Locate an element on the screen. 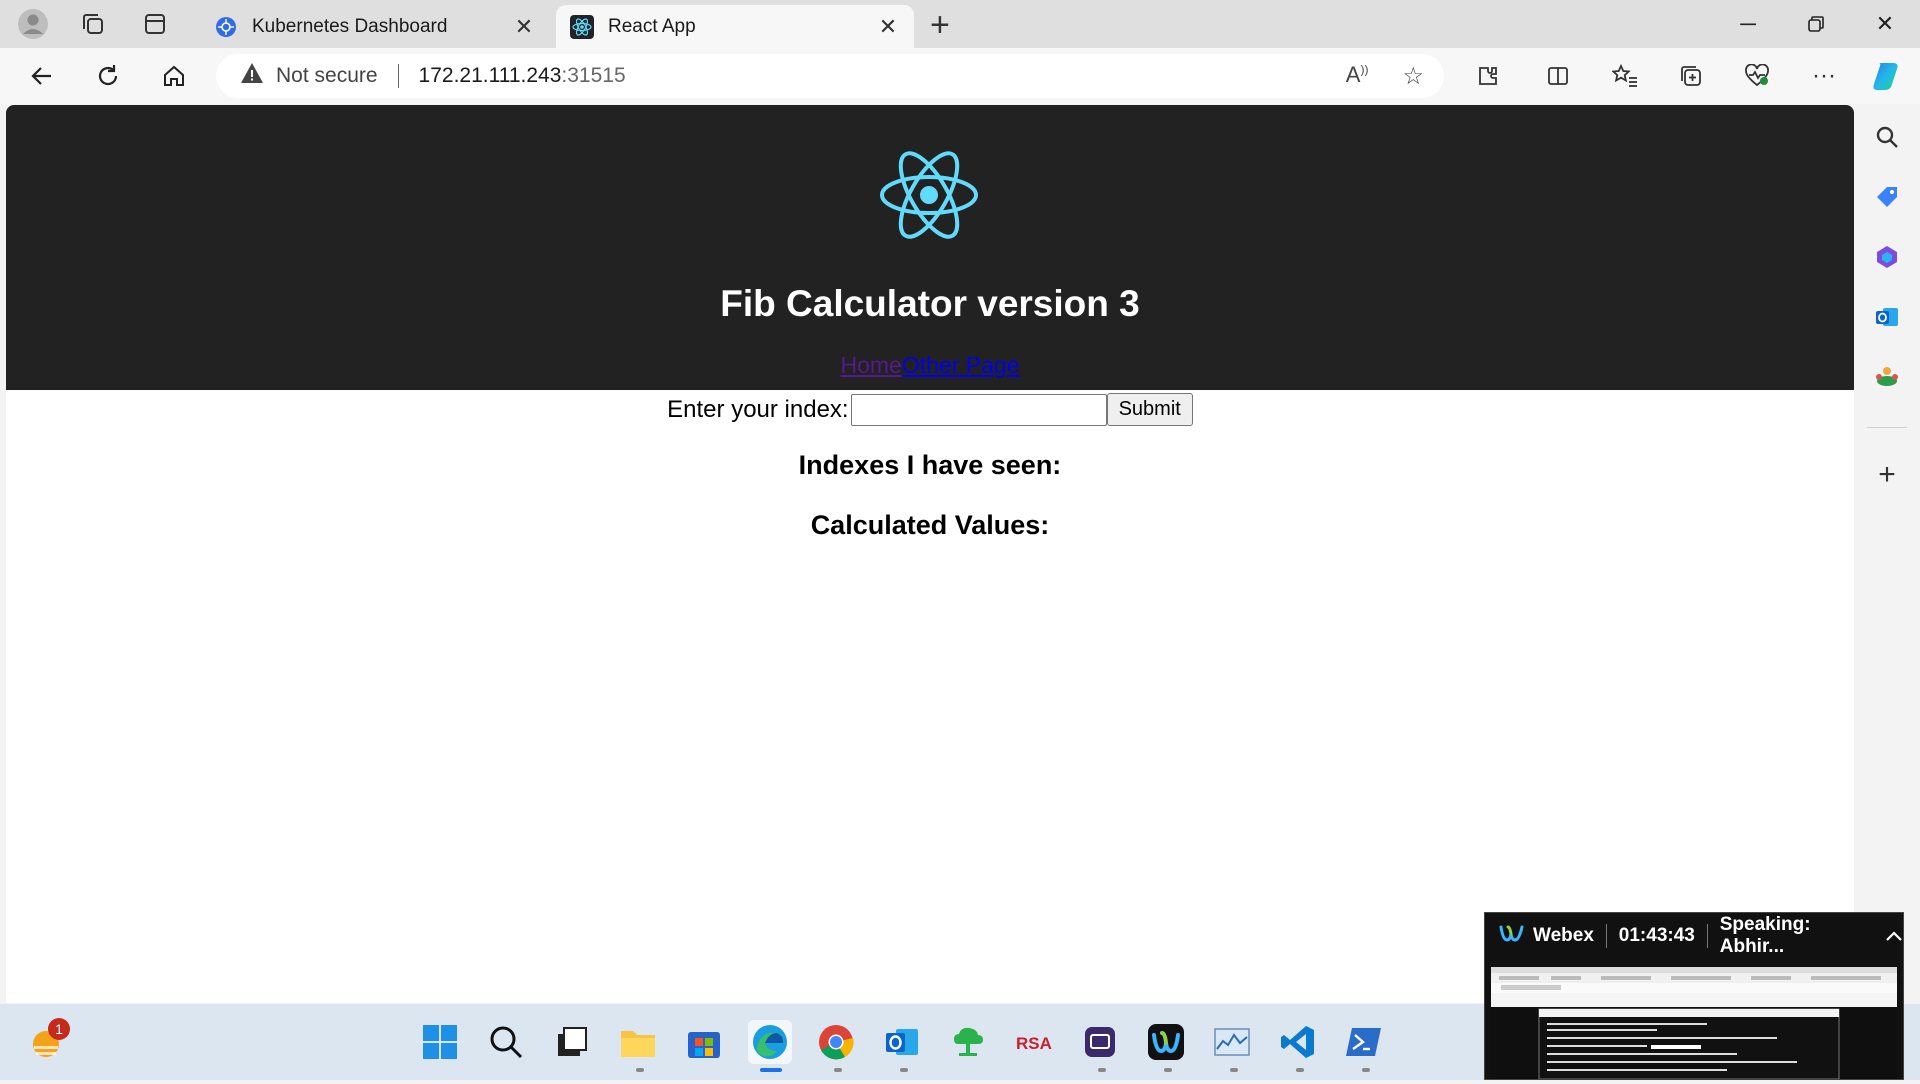 Image resolution: width=1920 pixels, height=1084 pixels. tab-kubernetes-dashboard: Kubernetes Dashboard ✕ is located at coordinates (375, 26).